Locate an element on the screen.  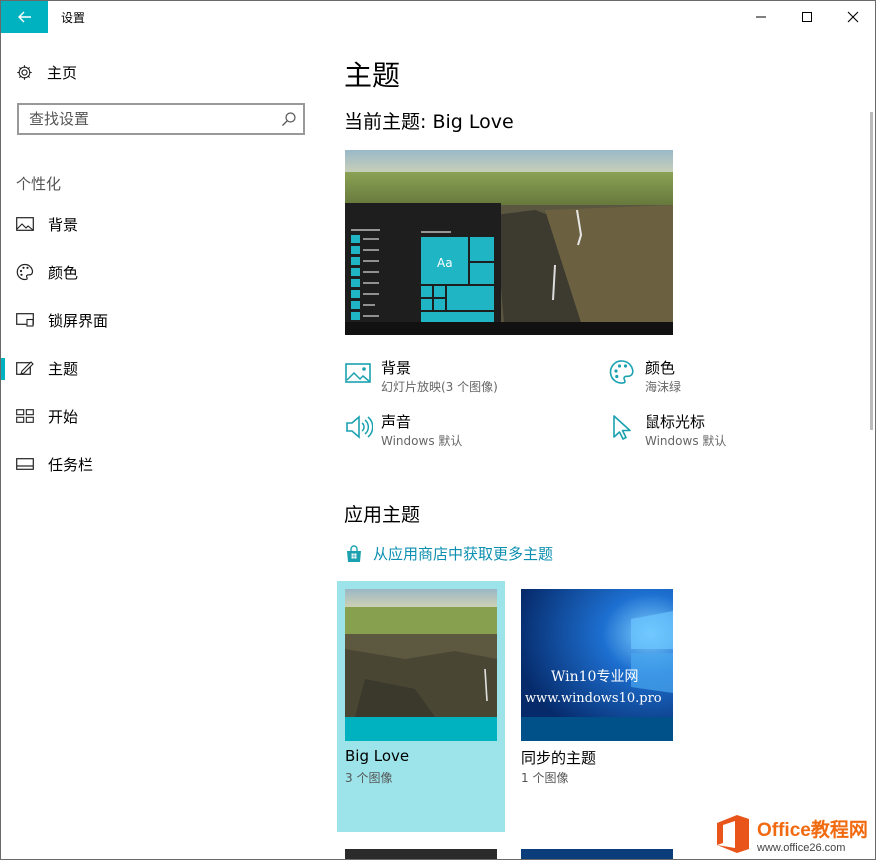
theme-tile-synced: Win10专业网 www.windows10.pro 同步的主题 1 个图像 is located at coordinates (597, 706).